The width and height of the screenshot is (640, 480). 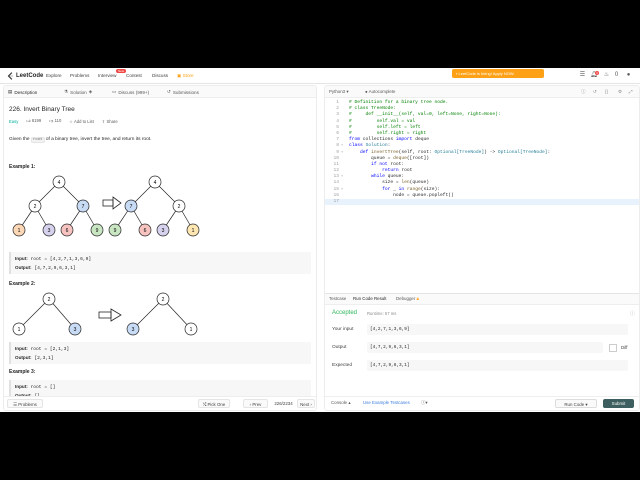 I want to click on tab-testcase: Testcase, so click(x=337, y=298).